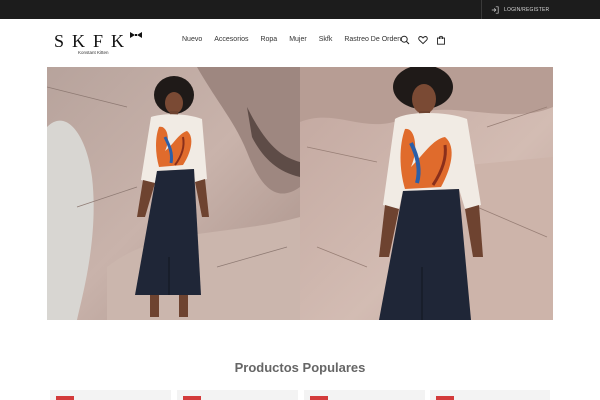 The height and width of the screenshot is (400, 600). I want to click on login-register-label: LOGIN/REGISTER, so click(527, 9).